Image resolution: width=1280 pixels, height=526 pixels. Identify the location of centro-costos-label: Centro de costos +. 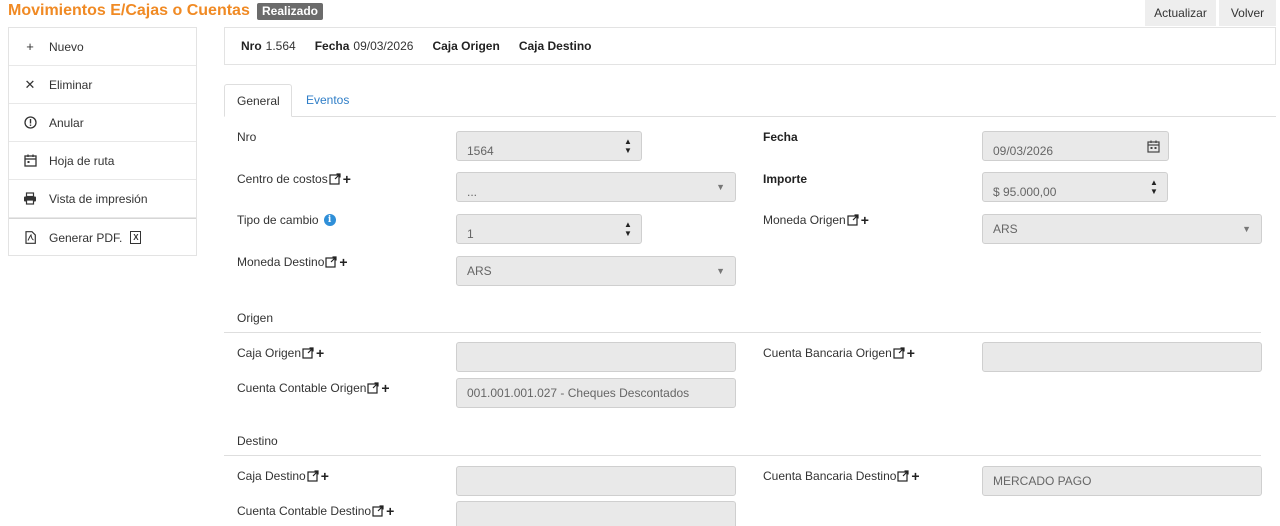
(294, 179).